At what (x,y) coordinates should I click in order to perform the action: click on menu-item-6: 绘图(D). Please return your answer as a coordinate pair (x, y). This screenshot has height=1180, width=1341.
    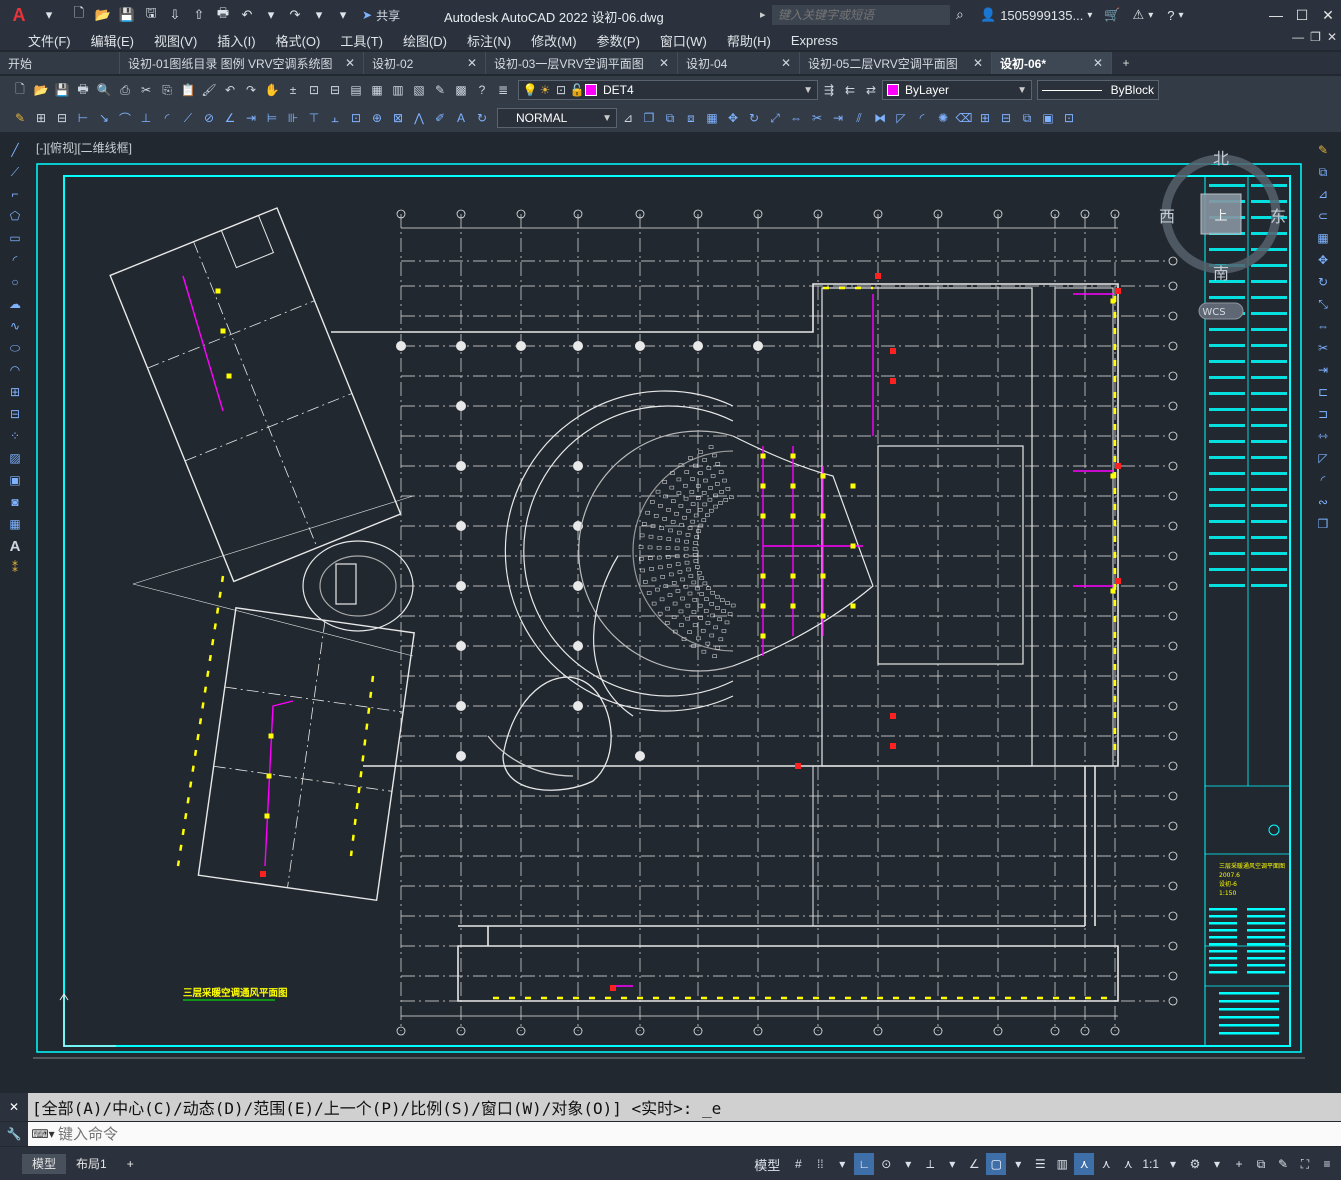
    Looking at the image, I should click on (425, 40).